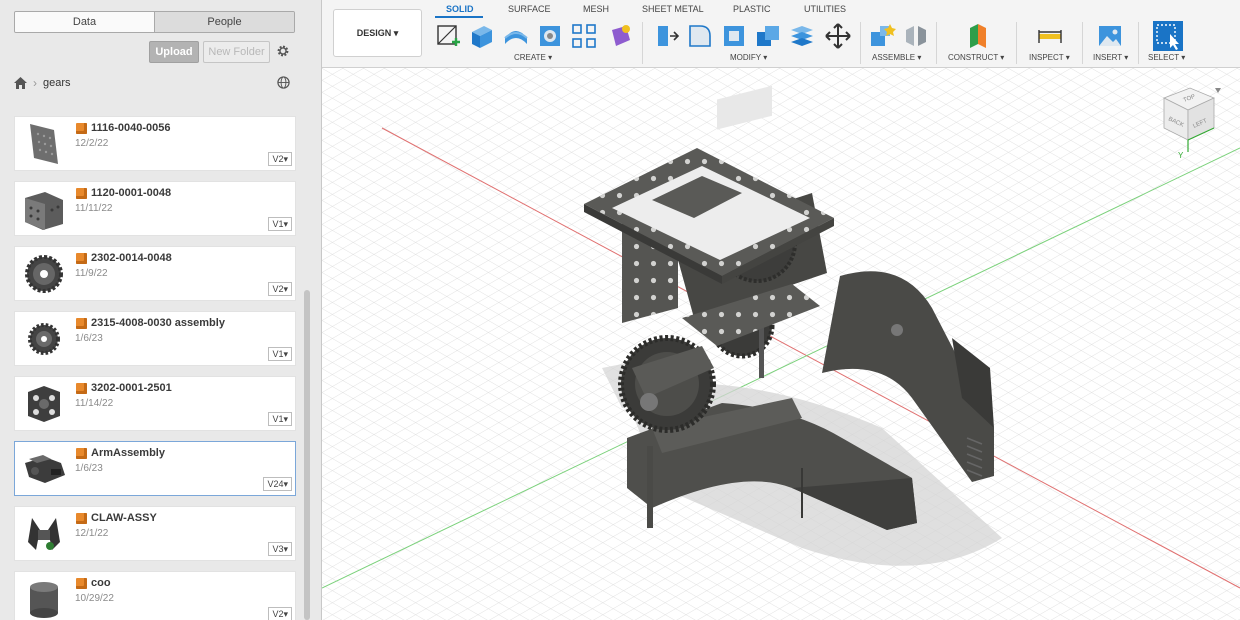  I want to click on file-card: 2315-4008-0030 assembly 1/6/23 V1 ▾, so click(155, 338).